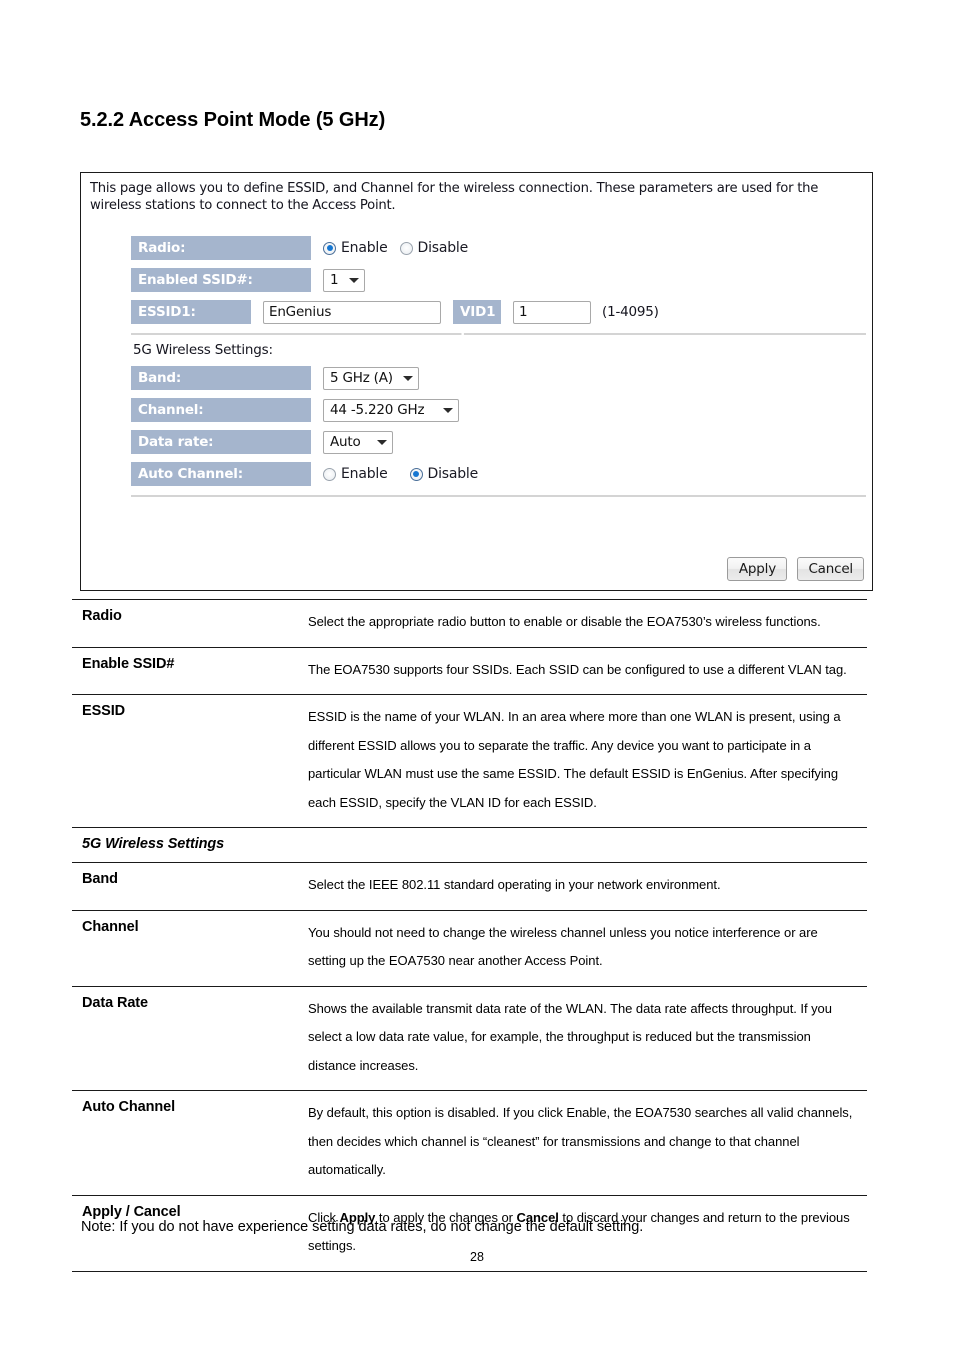  What do you see at coordinates (233, 120) in the screenshot?
I see `page-title: 5.2.2 Access Point Mode (5 GHz)` at bounding box center [233, 120].